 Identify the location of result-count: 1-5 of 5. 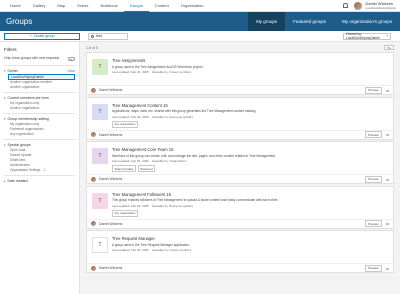
(92, 48).